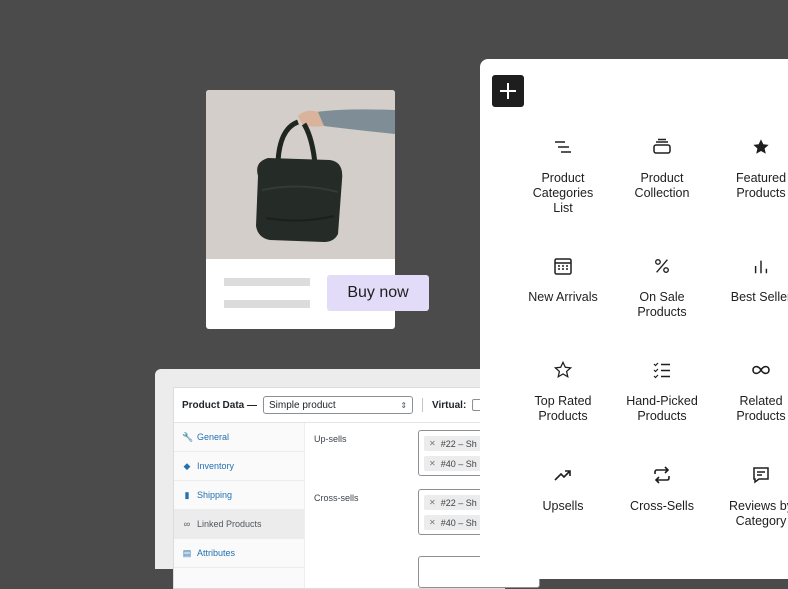 The height and width of the screenshot is (589, 788). What do you see at coordinates (187, 552) in the screenshot?
I see `list-icon: ▤` at bounding box center [187, 552].